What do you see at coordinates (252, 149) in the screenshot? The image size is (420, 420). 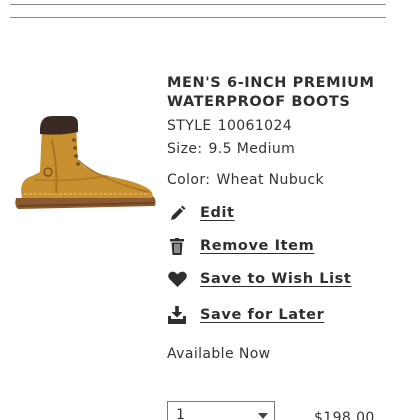 I see `size-value: 9.5 Medium` at bounding box center [252, 149].